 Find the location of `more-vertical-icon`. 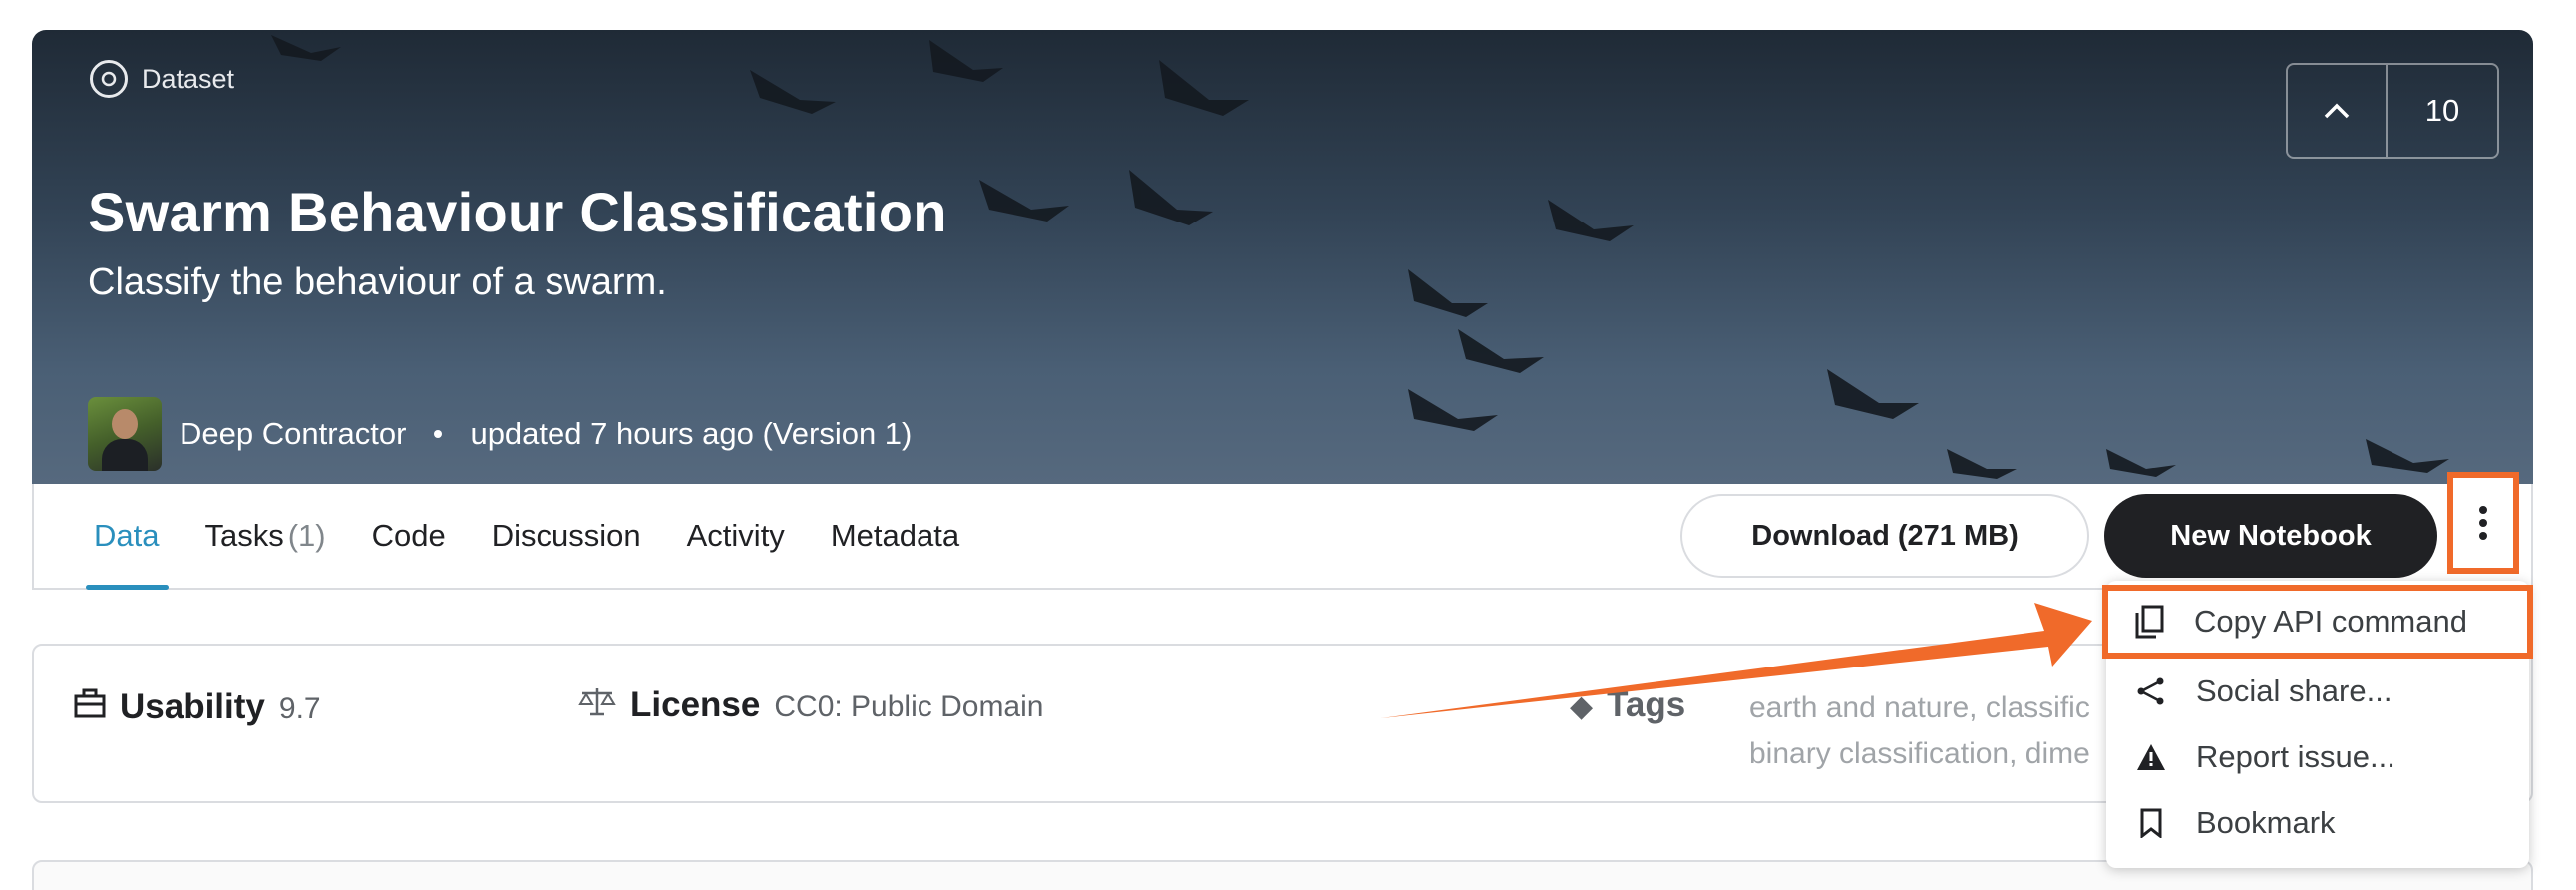

more-vertical-icon is located at coordinates (2483, 523).